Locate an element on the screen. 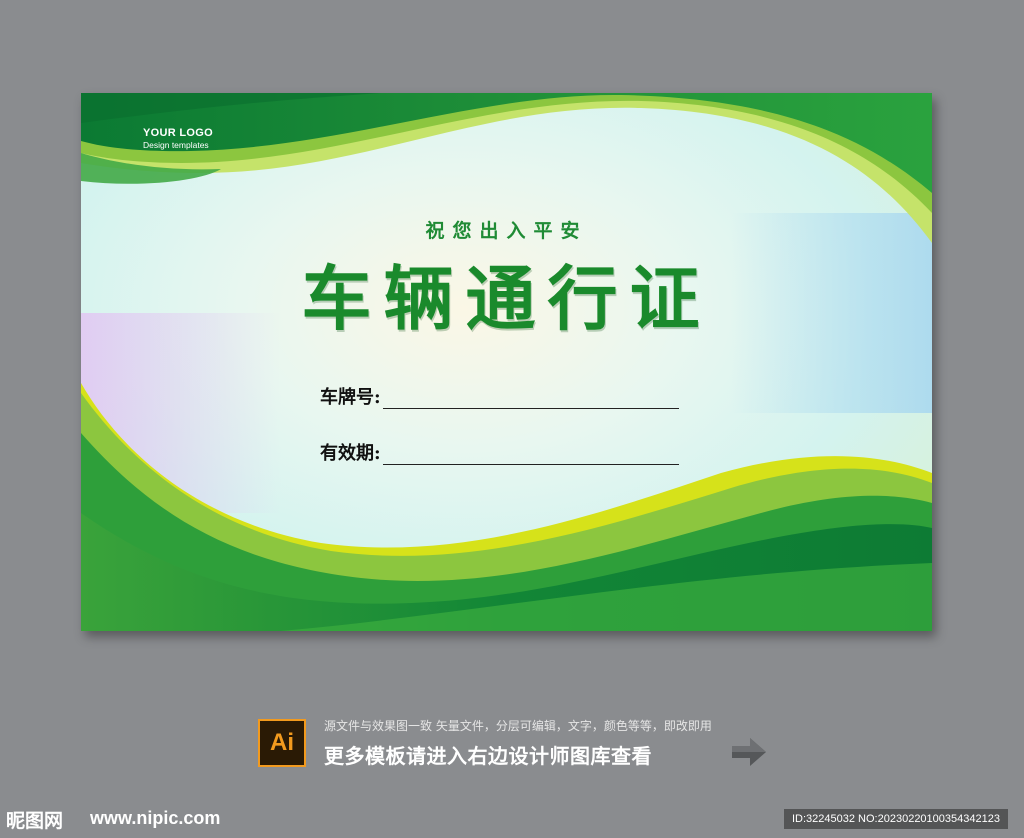  card-title: 车辆通行证 is located at coordinates (506, 298).